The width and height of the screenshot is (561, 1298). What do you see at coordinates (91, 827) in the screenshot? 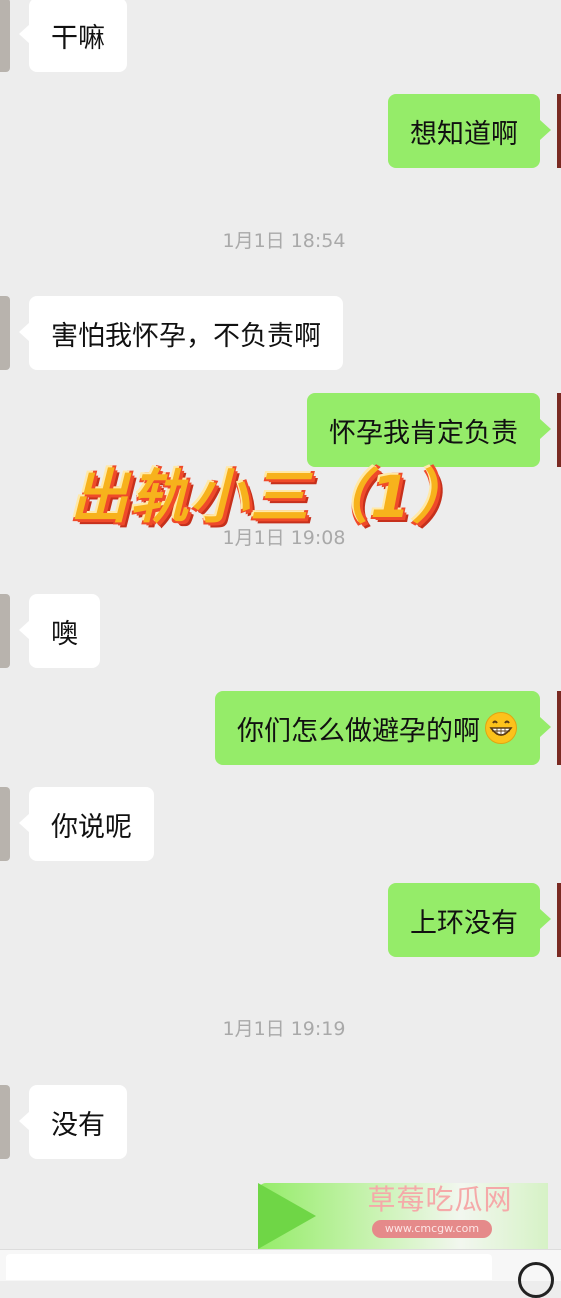
I see `message-text: 你说呢` at bounding box center [91, 827].